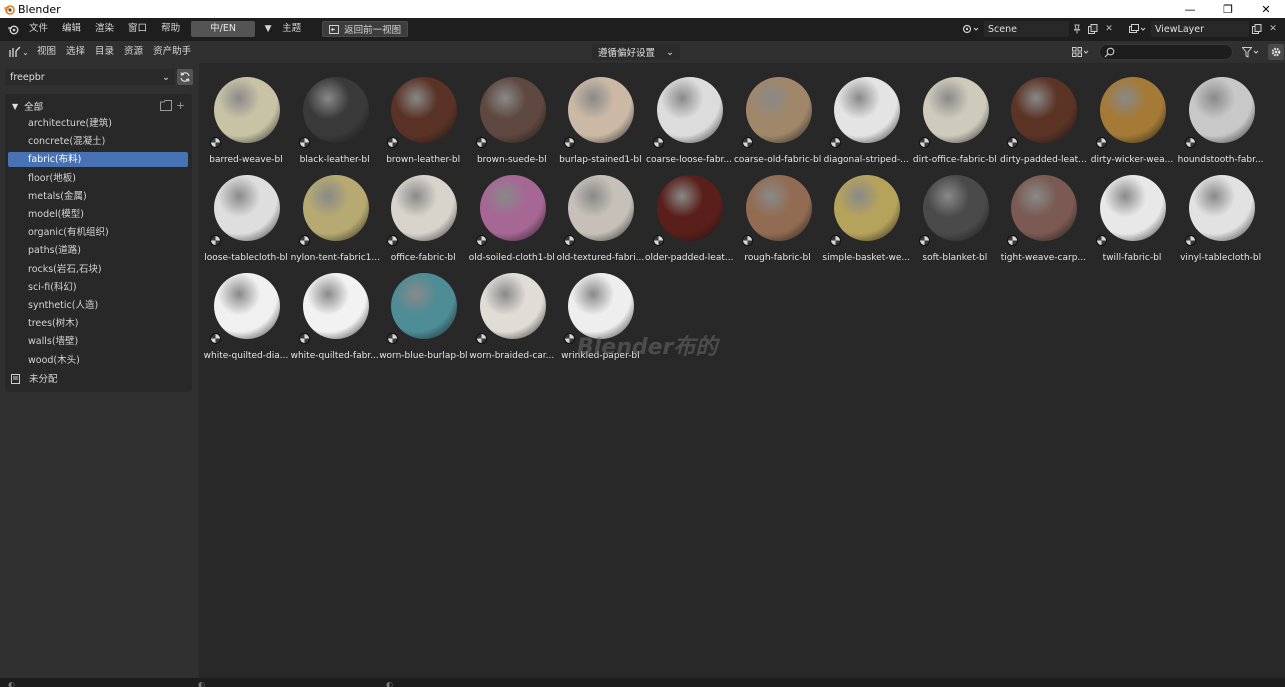 The image size is (1285, 687). I want to click on asset-label: soft-blanket-bl, so click(955, 258).